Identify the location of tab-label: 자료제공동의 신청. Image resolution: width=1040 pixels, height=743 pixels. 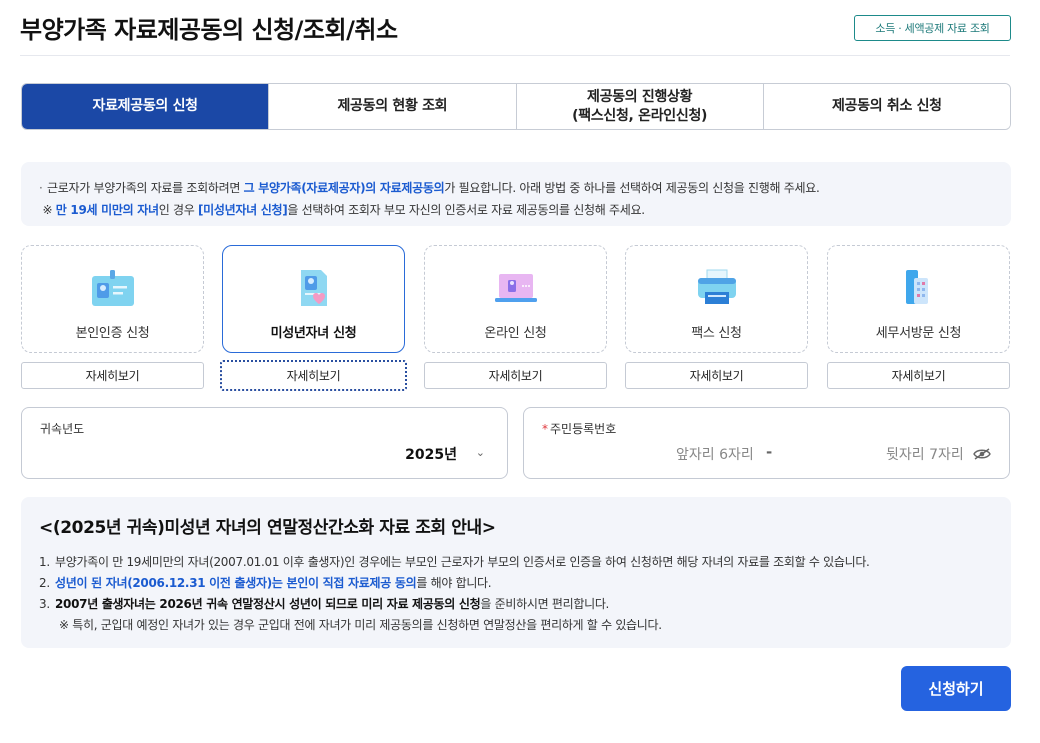
(145, 106).